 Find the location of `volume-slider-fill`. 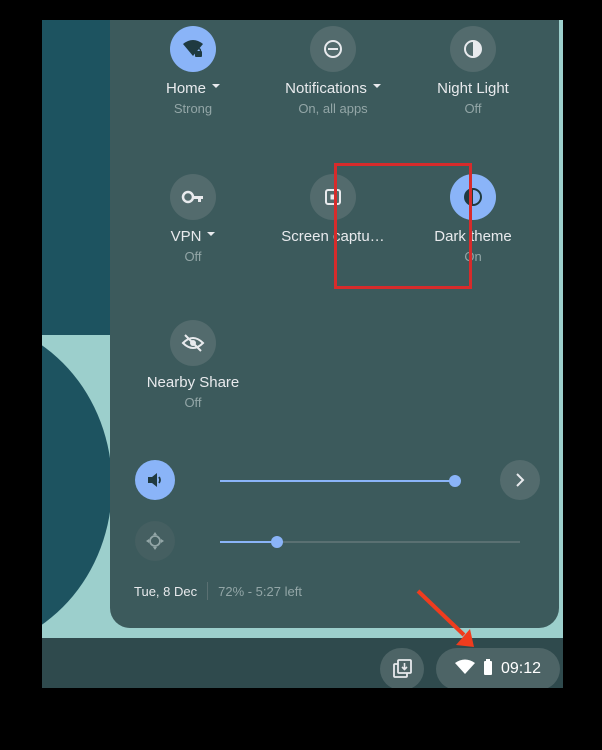

volume-slider-fill is located at coordinates (338, 481).